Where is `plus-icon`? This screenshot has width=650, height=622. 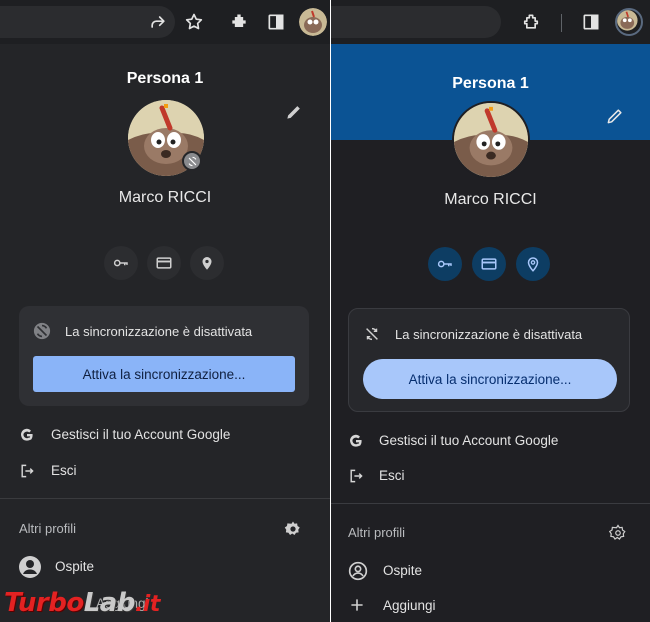 plus-icon is located at coordinates (357, 605).